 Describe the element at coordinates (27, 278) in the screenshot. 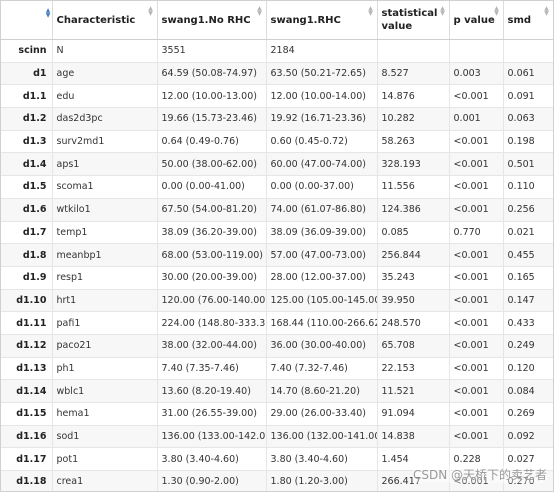

I see `row-name-cell: d1.9` at that location.